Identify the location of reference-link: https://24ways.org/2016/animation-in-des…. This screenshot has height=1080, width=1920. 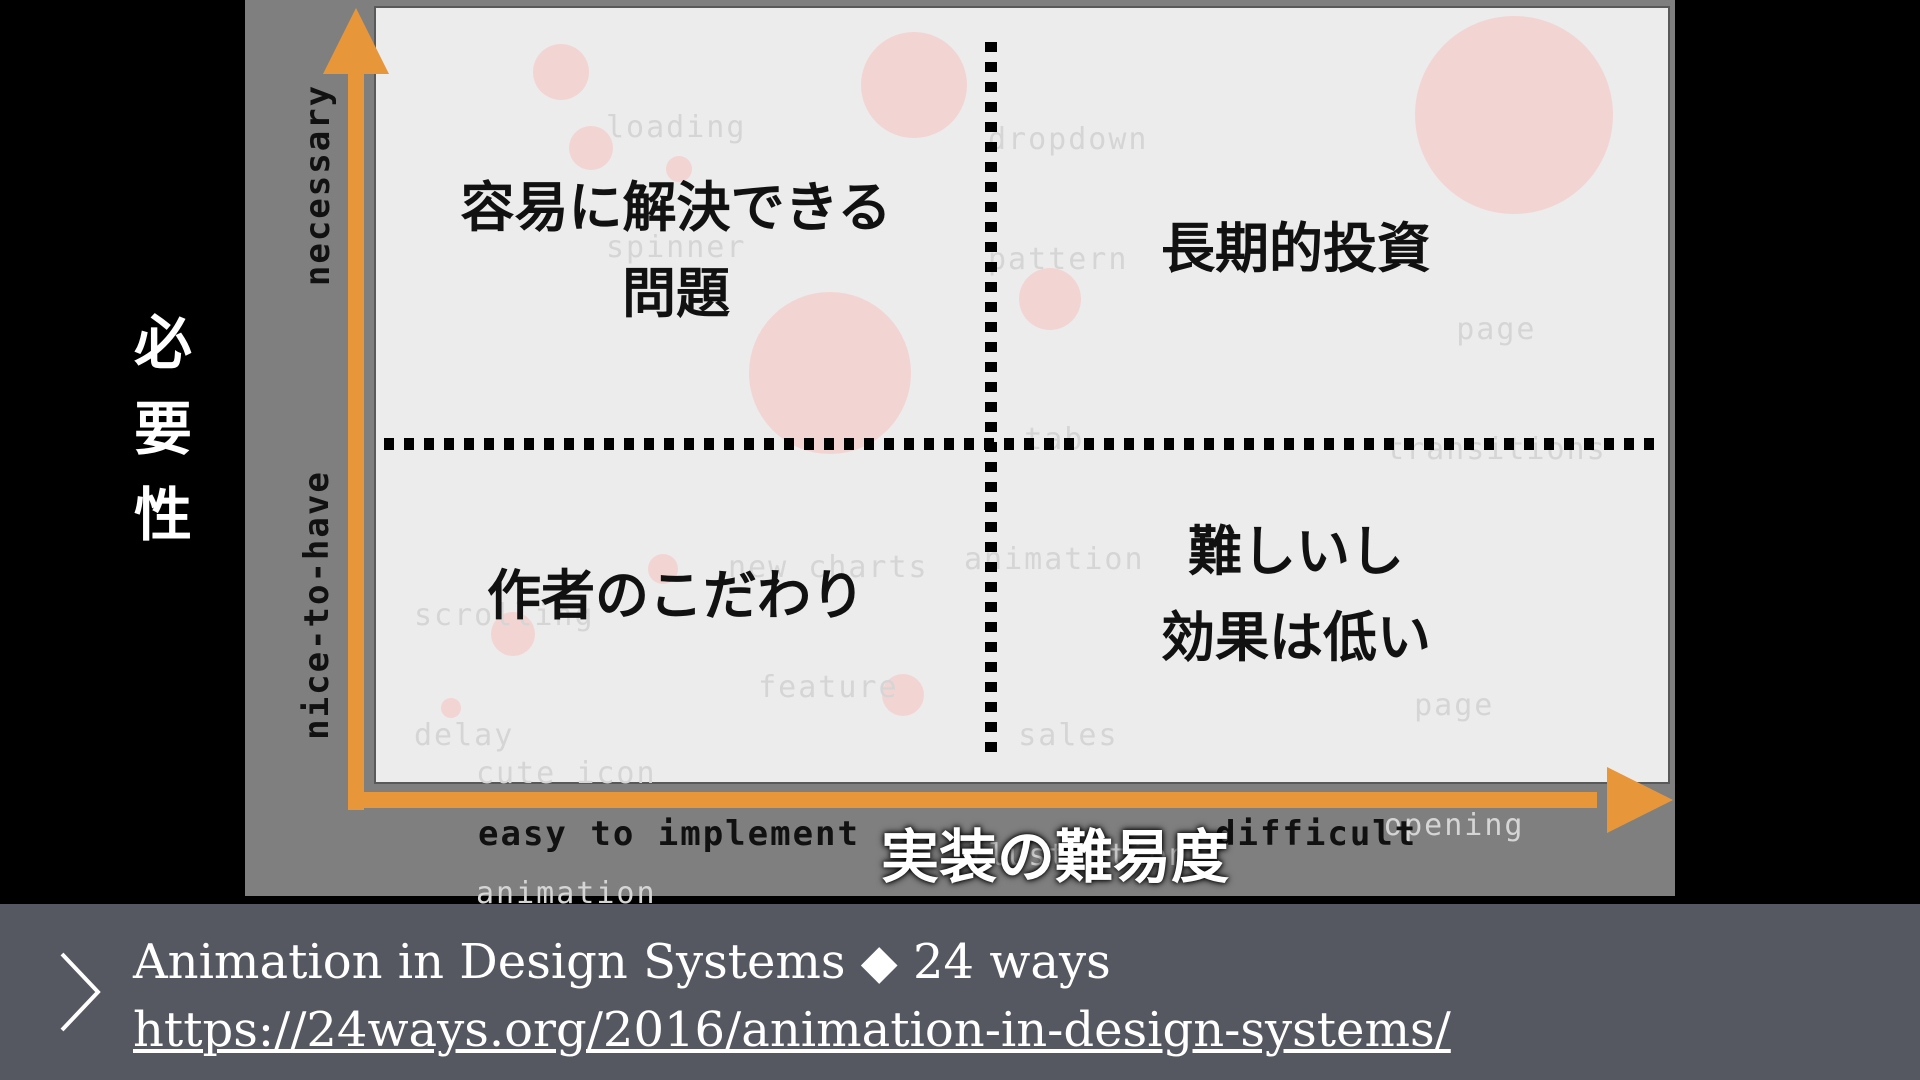
(792, 1030).